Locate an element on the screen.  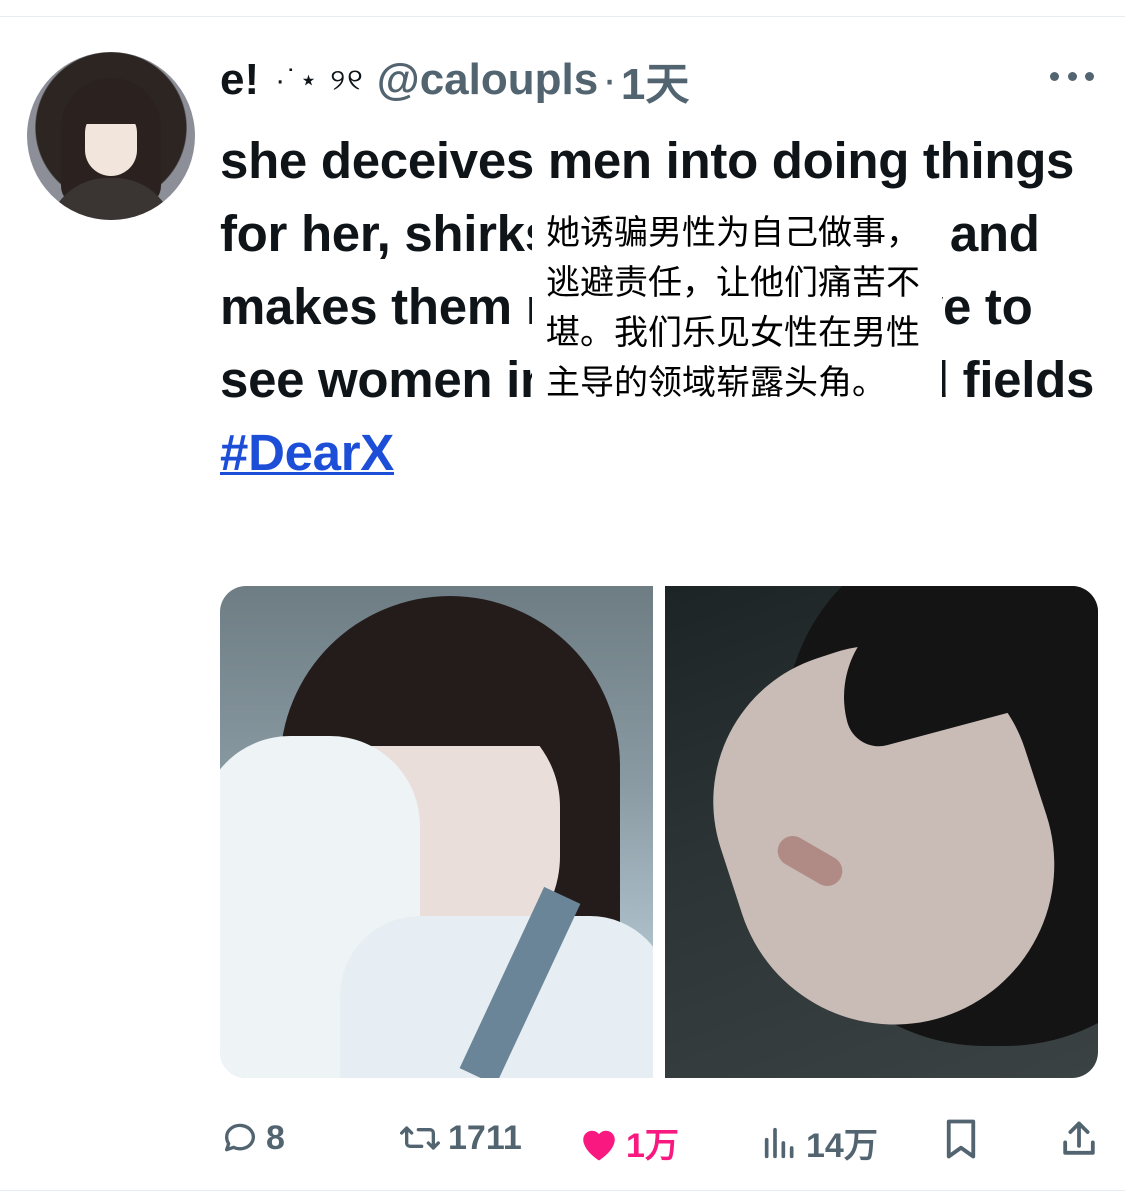
display-name-decoration: ·˙⋆ ୨୧ is located at coordinates (320, 80).